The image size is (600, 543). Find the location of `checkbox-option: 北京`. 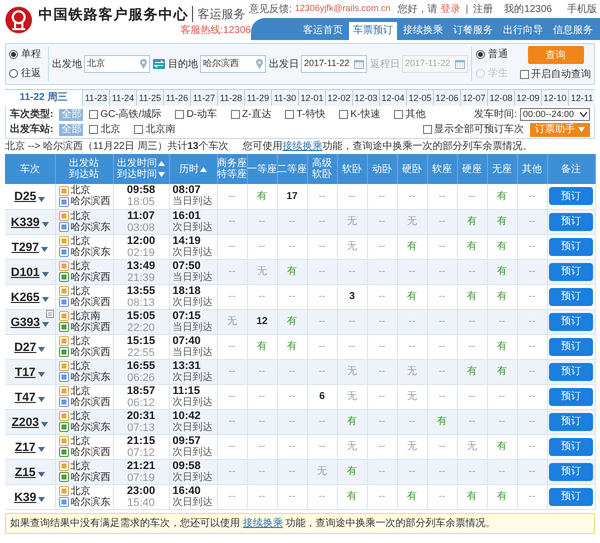

checkbox-option: 北京 is located at coordinates (104, 129).